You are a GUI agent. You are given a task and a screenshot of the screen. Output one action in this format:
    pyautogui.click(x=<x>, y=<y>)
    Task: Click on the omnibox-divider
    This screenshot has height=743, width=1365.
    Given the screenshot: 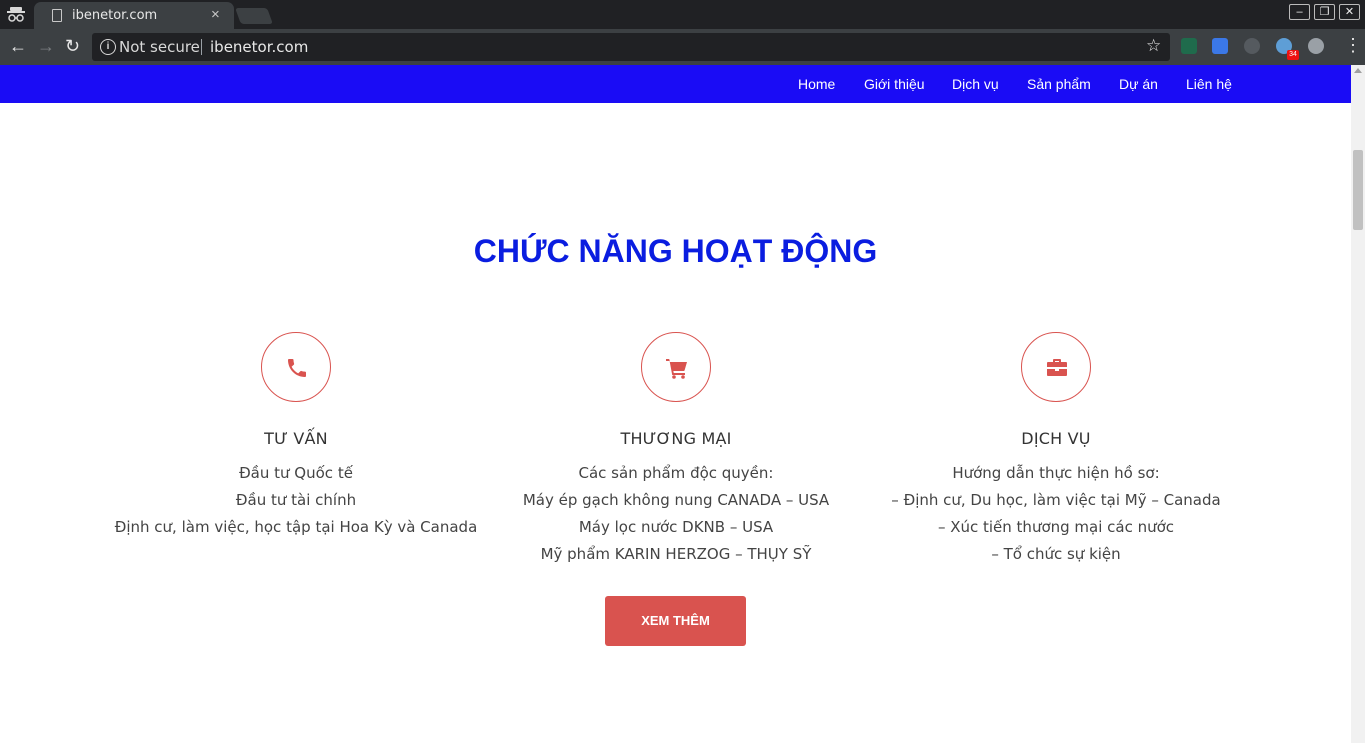 What is the action you would take?
    pyautogui.click(x=201, y=47)
    